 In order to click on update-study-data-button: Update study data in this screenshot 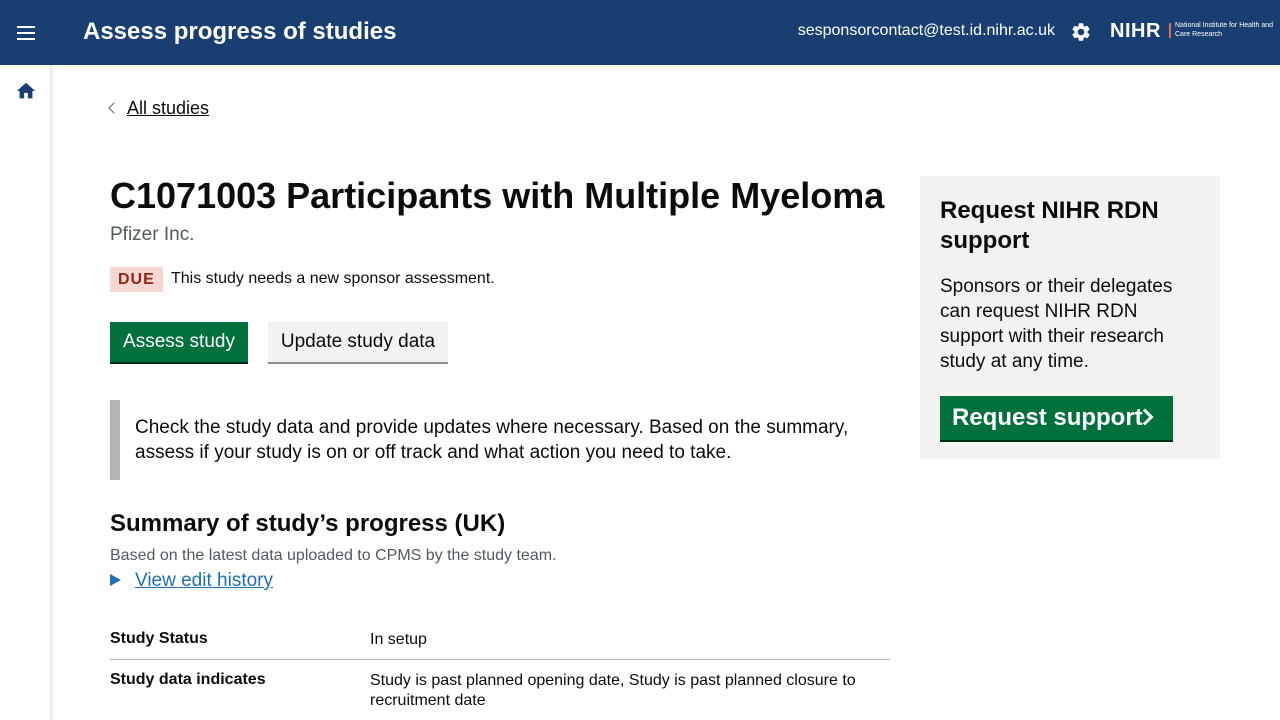, I will do `click(358, 342)`.